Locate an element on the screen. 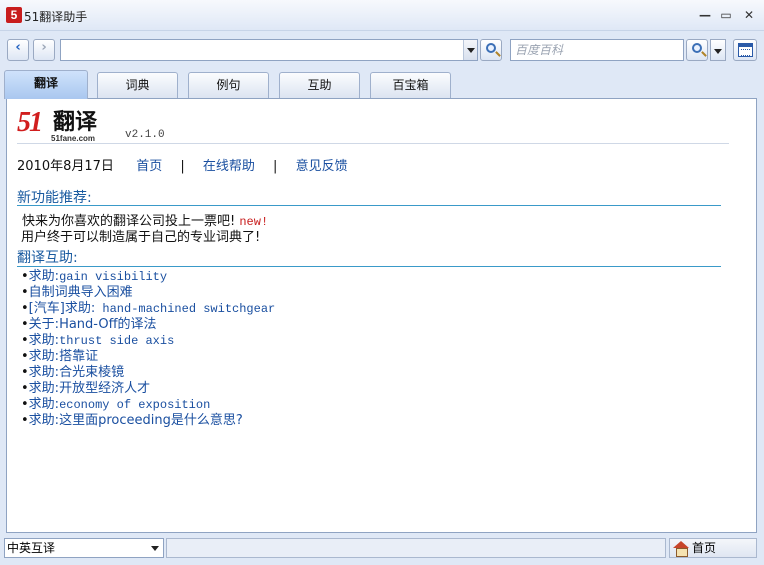  tab-bar: 翻译 词典 例句 互助 百宝箱 is located at coordinates (382, 84).